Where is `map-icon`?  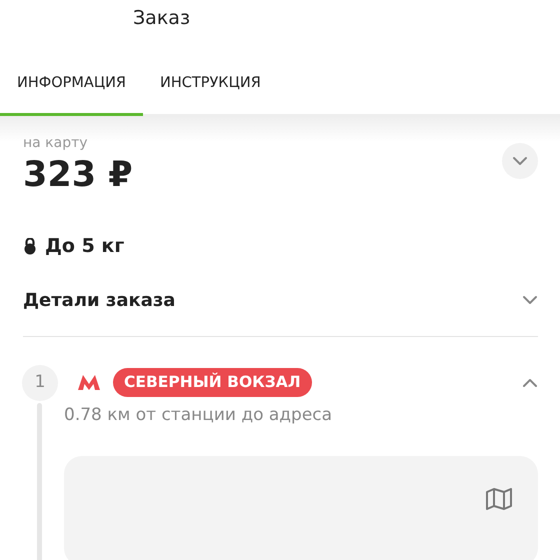
map-icon is located at coordinates (499, 499).